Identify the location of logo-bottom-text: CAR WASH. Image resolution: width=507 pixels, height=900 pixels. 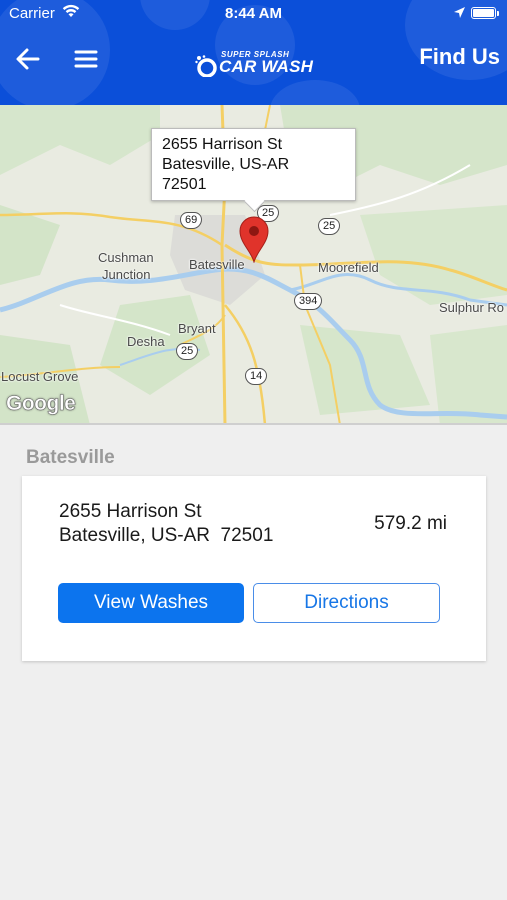
(266, 66).